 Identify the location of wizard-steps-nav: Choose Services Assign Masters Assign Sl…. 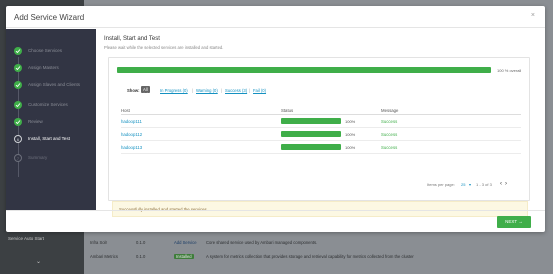
(51, 119).